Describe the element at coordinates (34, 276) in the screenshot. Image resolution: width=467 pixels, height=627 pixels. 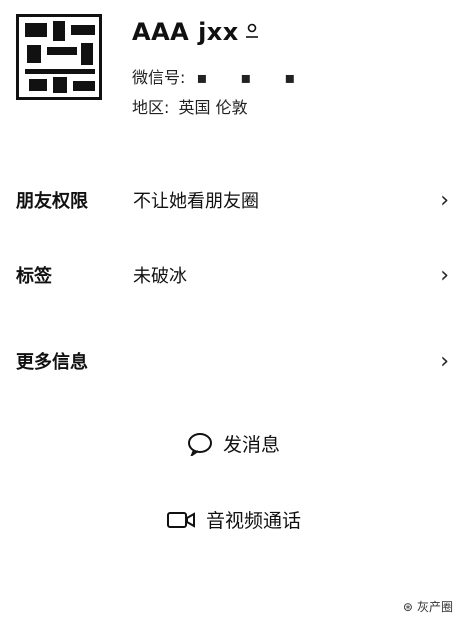
I see `row-label: 标签` at that location.